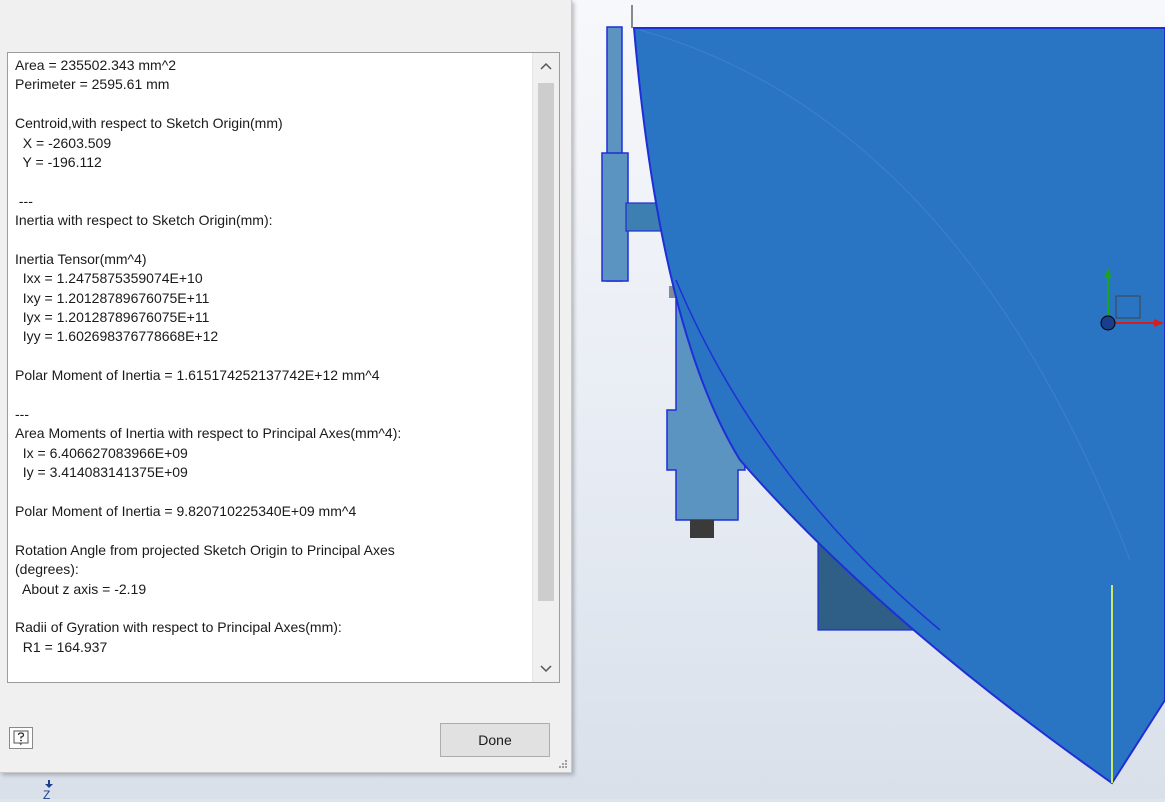  Describe the element at coordinates (81, 588) in the screenshot. I see `properties-line: About z axis = -2.19` at that location.